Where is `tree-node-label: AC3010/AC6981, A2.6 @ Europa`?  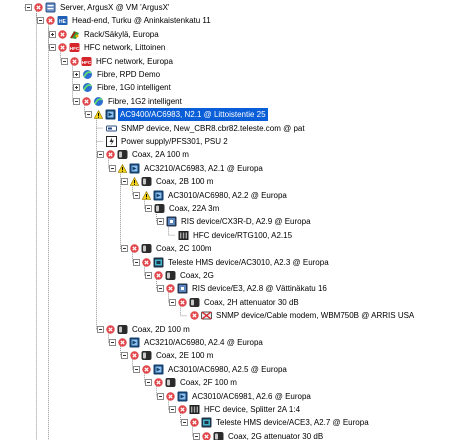 tree-node-label: AC3010/AC6981, A2.6 @ Europa is located at coordinates (251, 396).